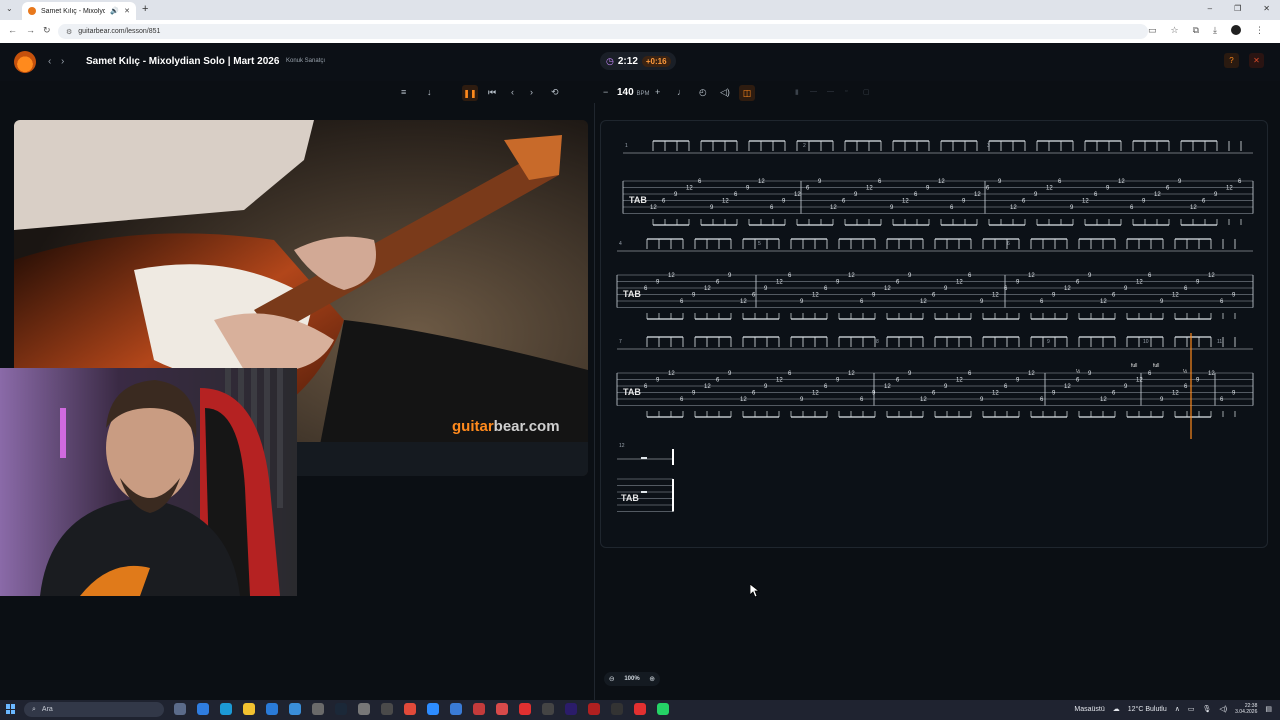  I want to click on guitarbear-logo, so click(25, 62).